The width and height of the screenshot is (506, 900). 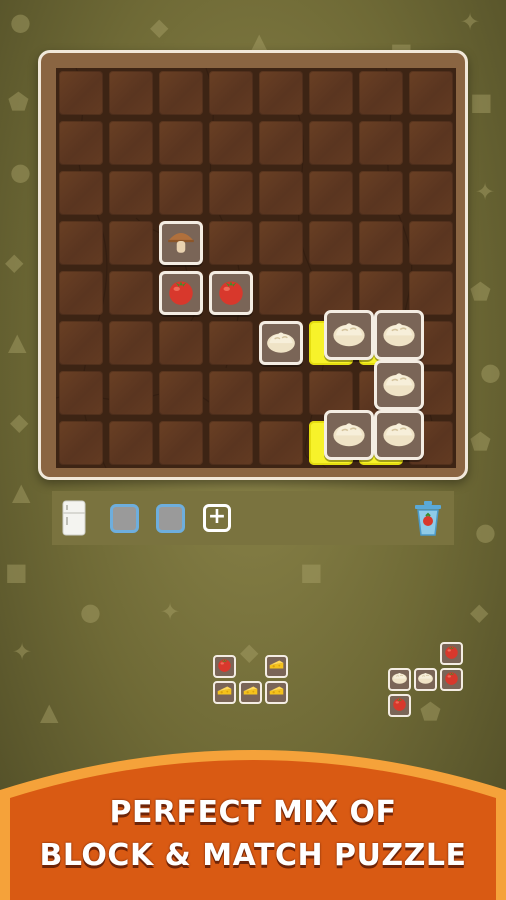 What do you see at coordinates (181, 243) in the screenshot?
I see `board-tile-mushroom` at bounding box center [181, 243].